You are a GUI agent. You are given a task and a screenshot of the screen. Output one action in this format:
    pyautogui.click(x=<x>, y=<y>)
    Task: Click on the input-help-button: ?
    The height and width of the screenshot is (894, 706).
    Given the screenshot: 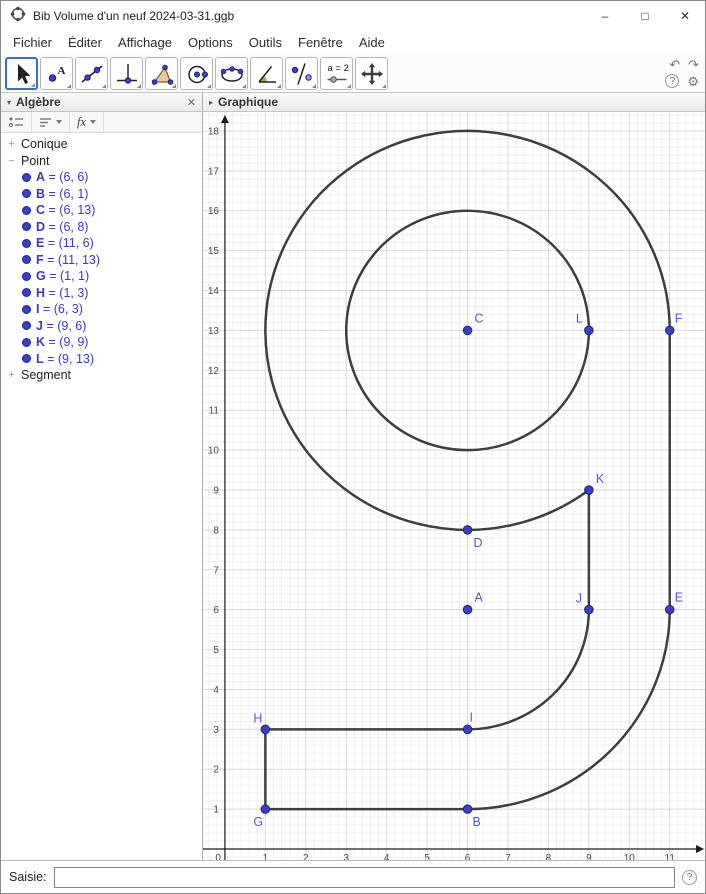 What is the action you would take?
    pyautogui.click(x=689, y=877)
    